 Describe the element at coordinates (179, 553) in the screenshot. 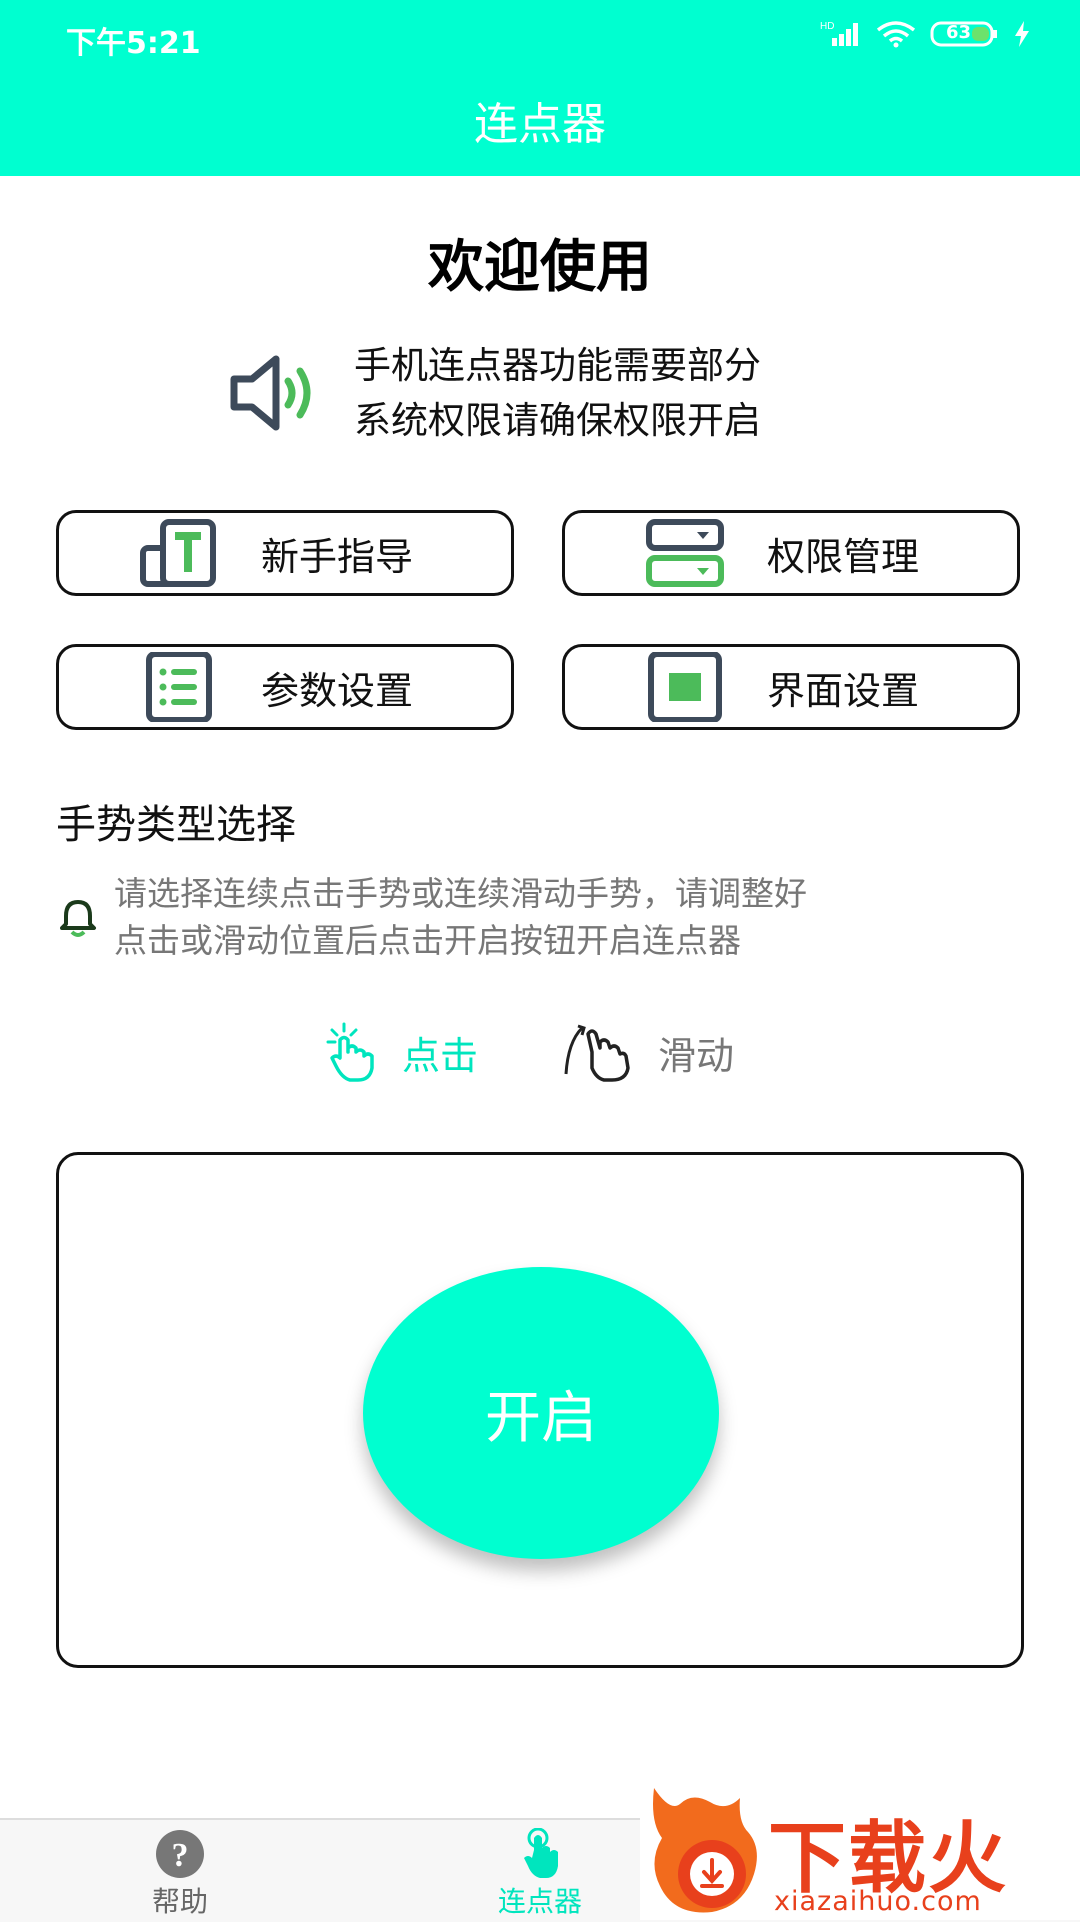

I see `guide-icon` at that location.